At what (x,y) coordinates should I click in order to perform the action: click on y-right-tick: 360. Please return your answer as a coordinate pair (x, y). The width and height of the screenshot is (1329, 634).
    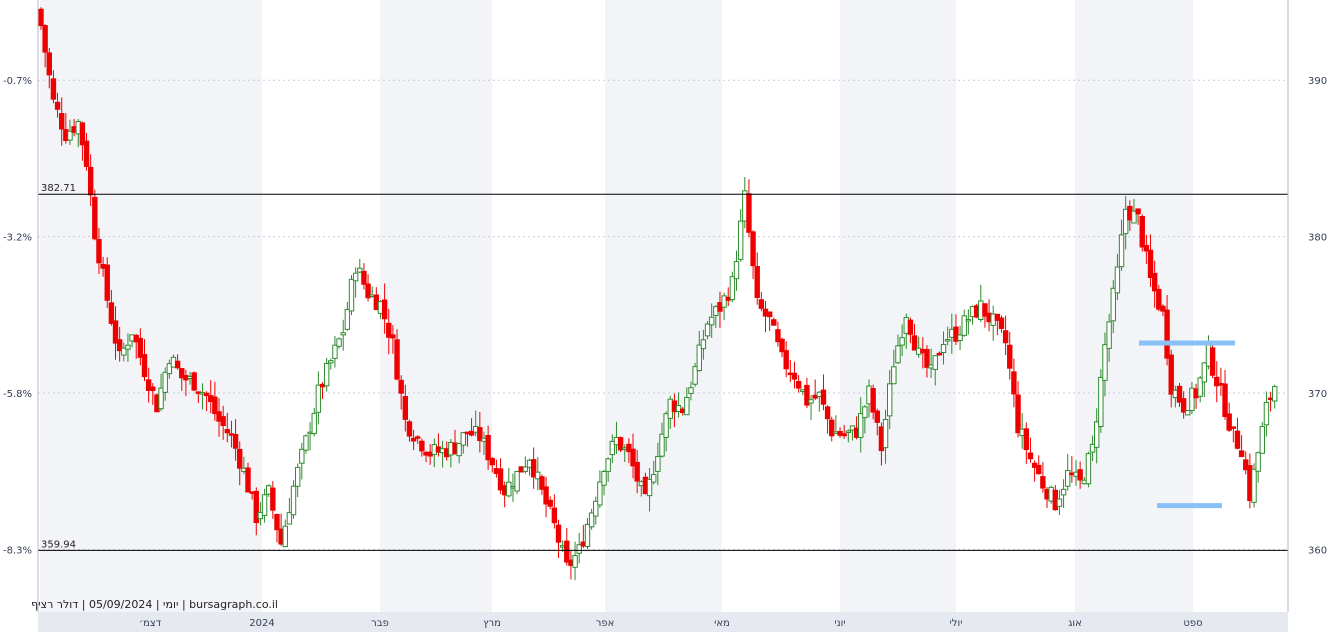
    Looking at the image, I should click on (1317, 550).